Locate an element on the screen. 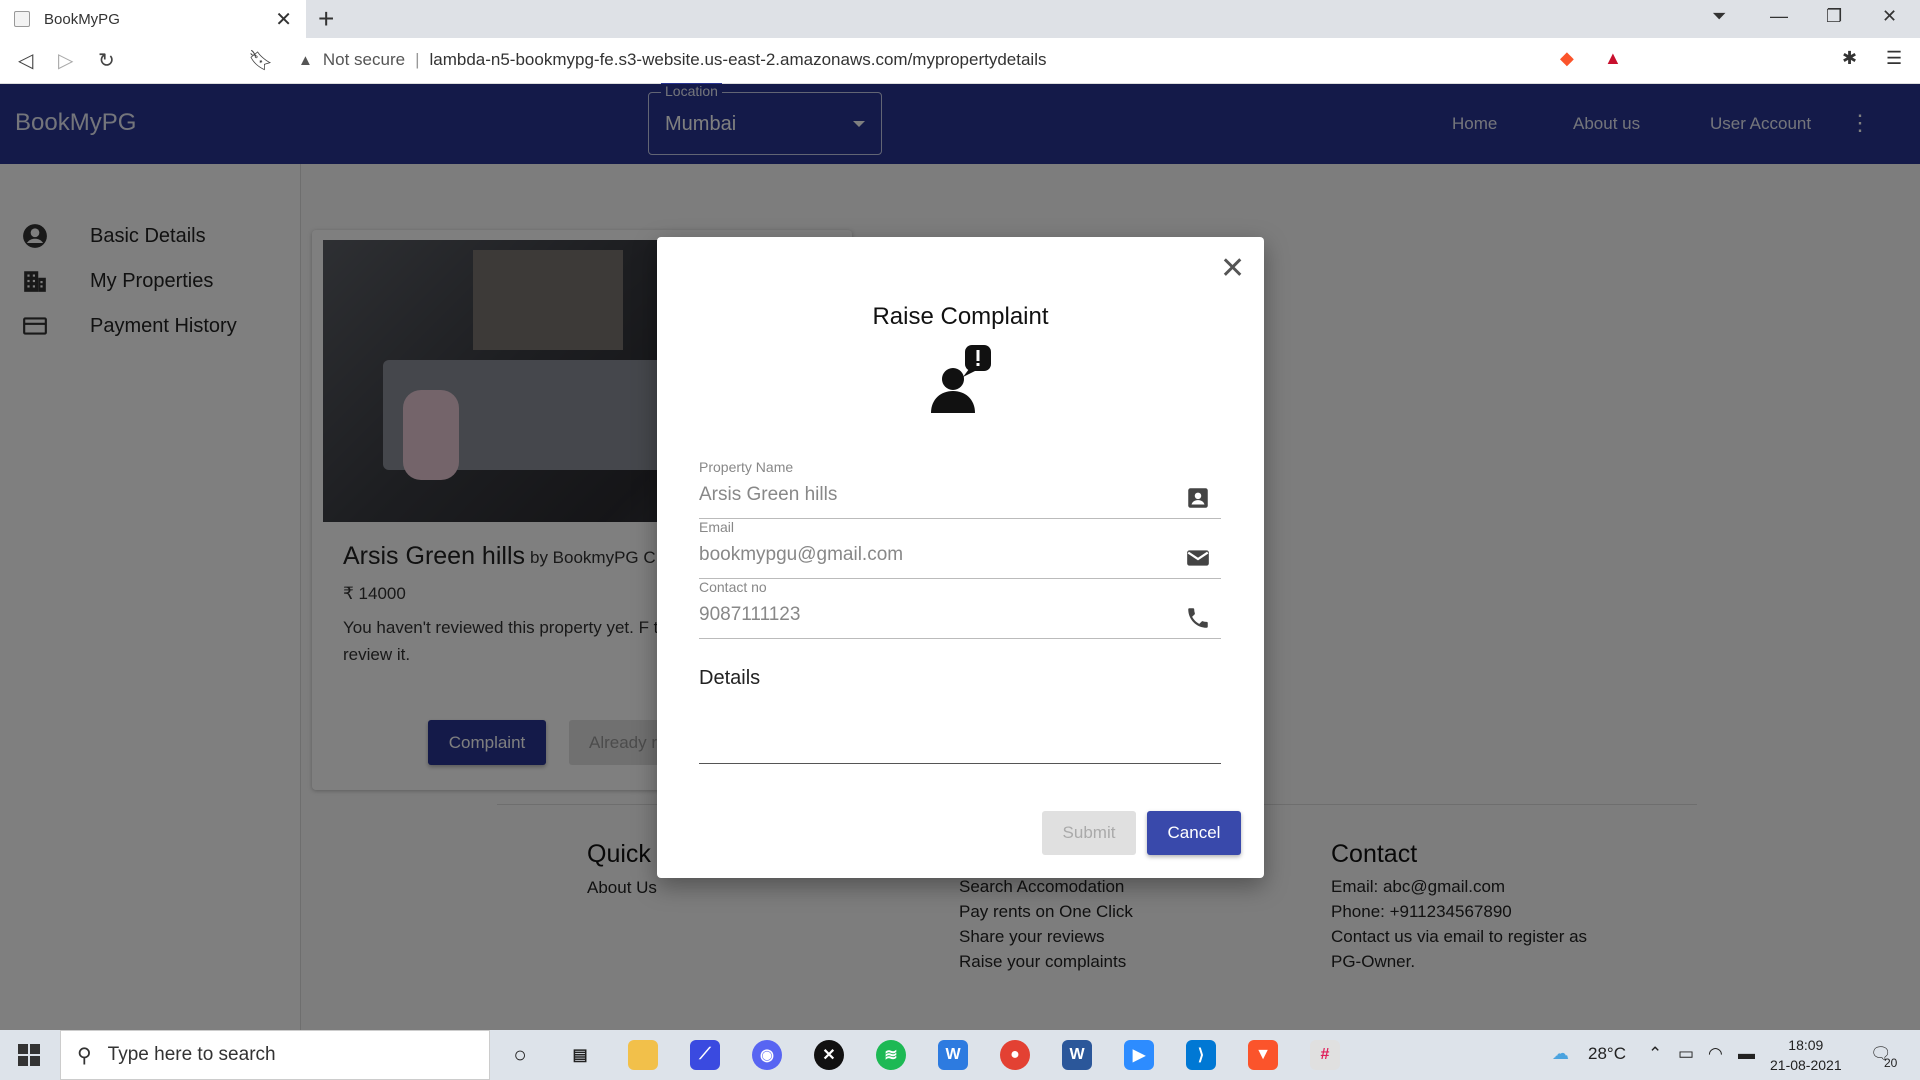 The image size is (1920, 1080). dialog-title: Raise Complaint is located at coordinates (960, 316).